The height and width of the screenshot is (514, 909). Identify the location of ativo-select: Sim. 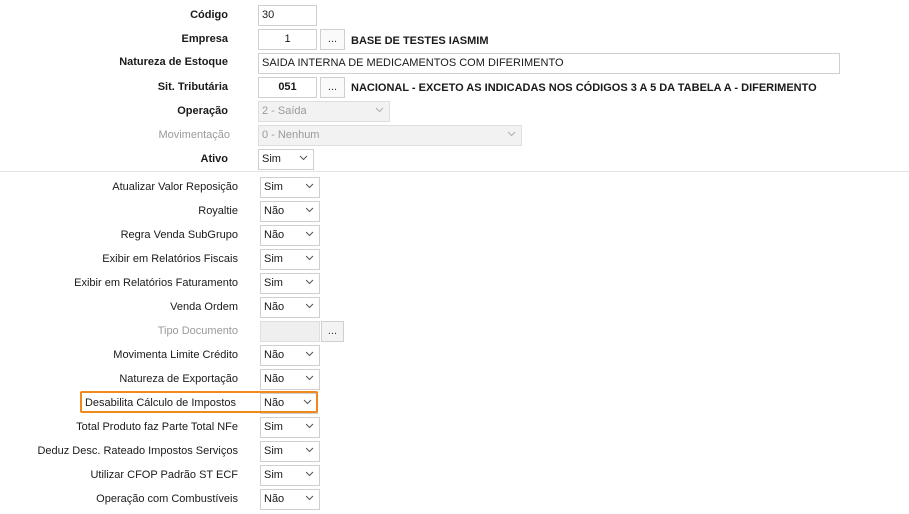
(286, 159).